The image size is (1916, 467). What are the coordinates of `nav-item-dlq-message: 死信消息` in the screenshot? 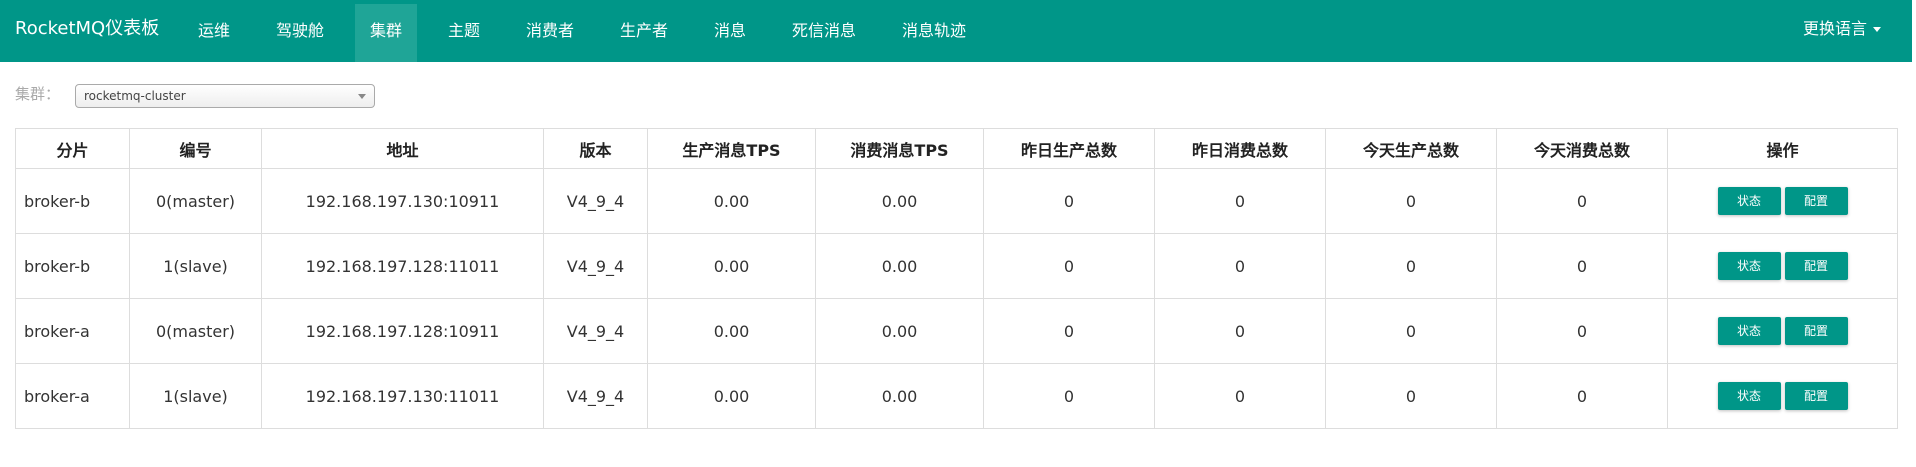 It's located at (824, 31).